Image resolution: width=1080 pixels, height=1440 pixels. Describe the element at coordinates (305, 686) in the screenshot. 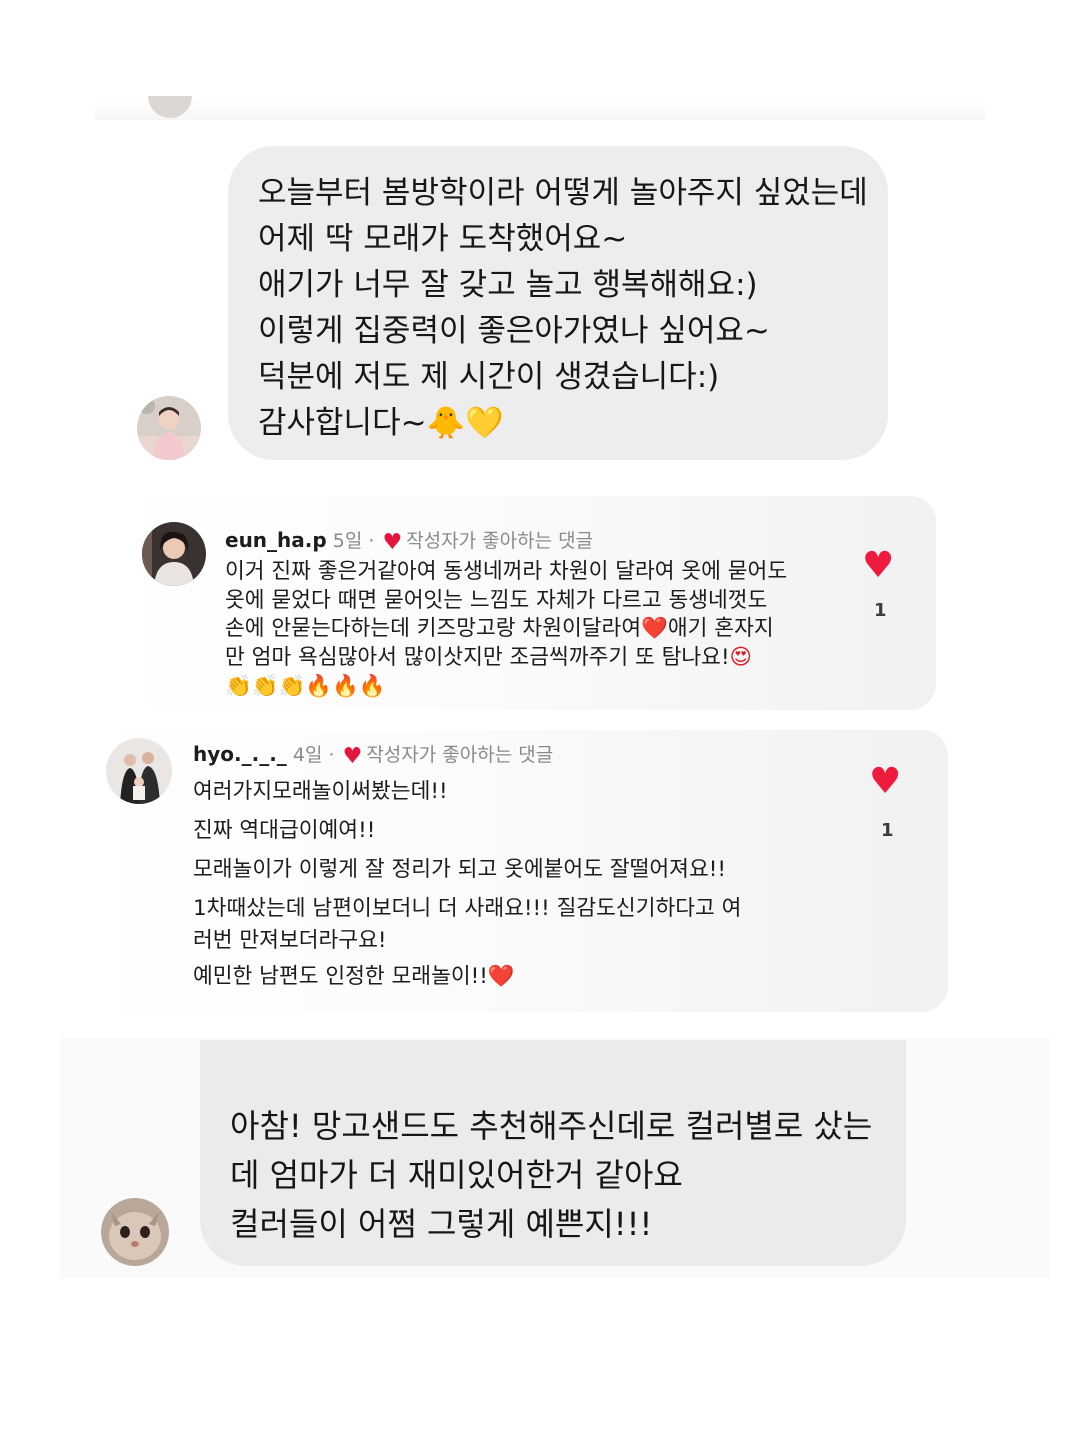

I see `clap-fire-emoji-icon: 👏👏👏🔥🔥🔥` at that location.